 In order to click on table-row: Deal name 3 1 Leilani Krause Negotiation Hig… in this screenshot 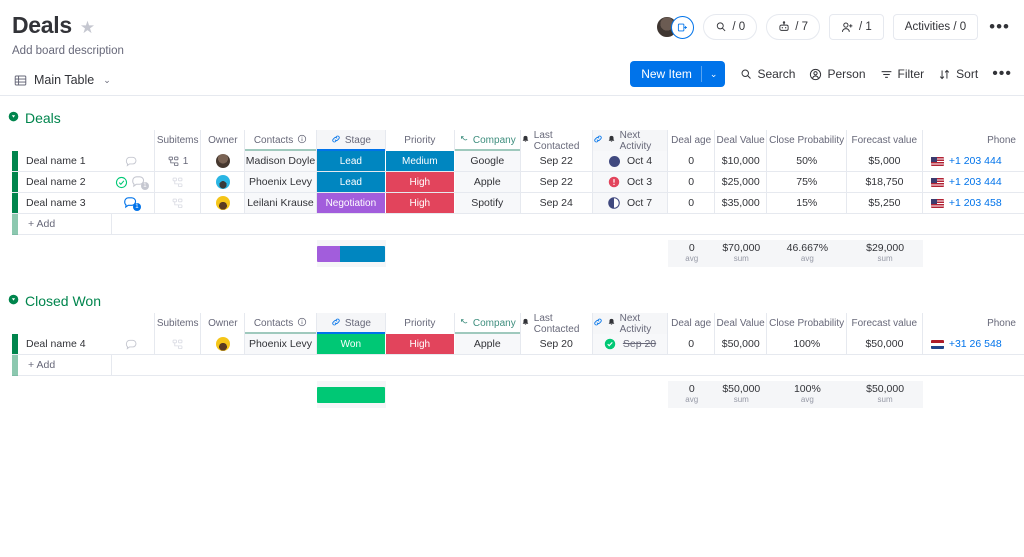, I will do `click(512, 203)`.